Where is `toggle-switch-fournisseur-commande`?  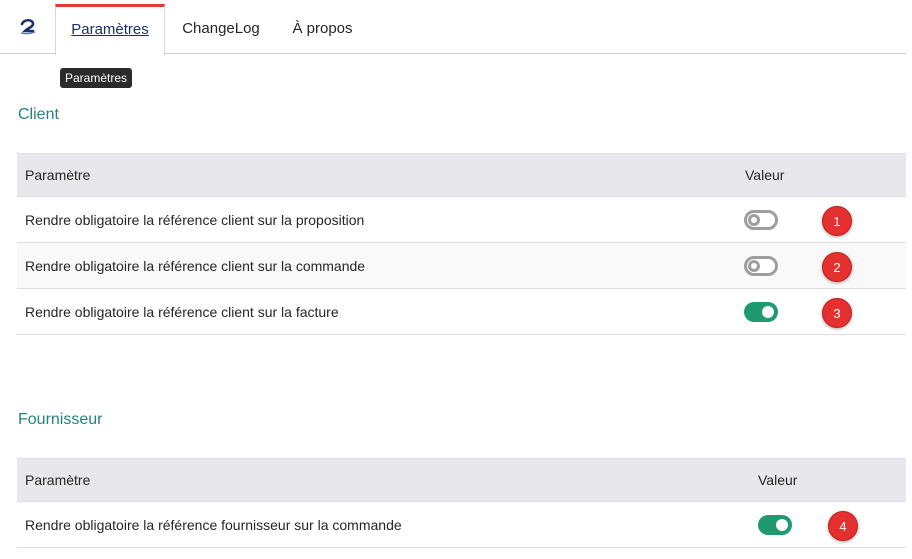
toggle-switch-fournisseur-commande is located at coordinates (775, 525).